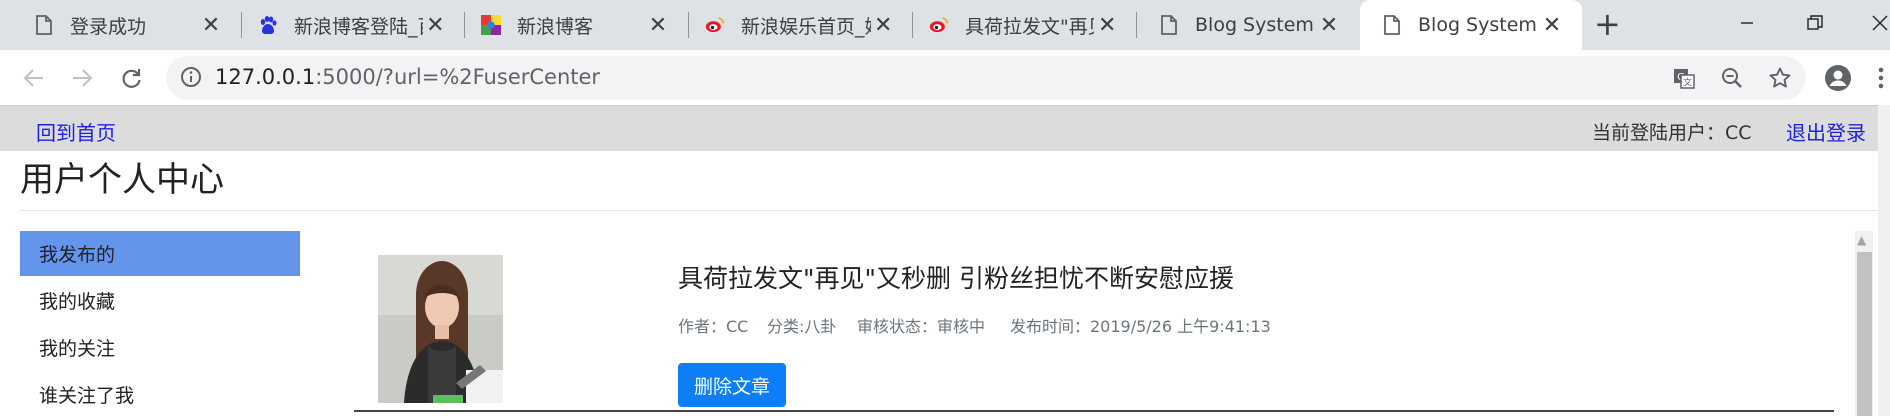 This screenshot has width=1890, height=417. Describe the element at coordinates (1838, 78) in the screenshot. I see `account-icon` at that location.